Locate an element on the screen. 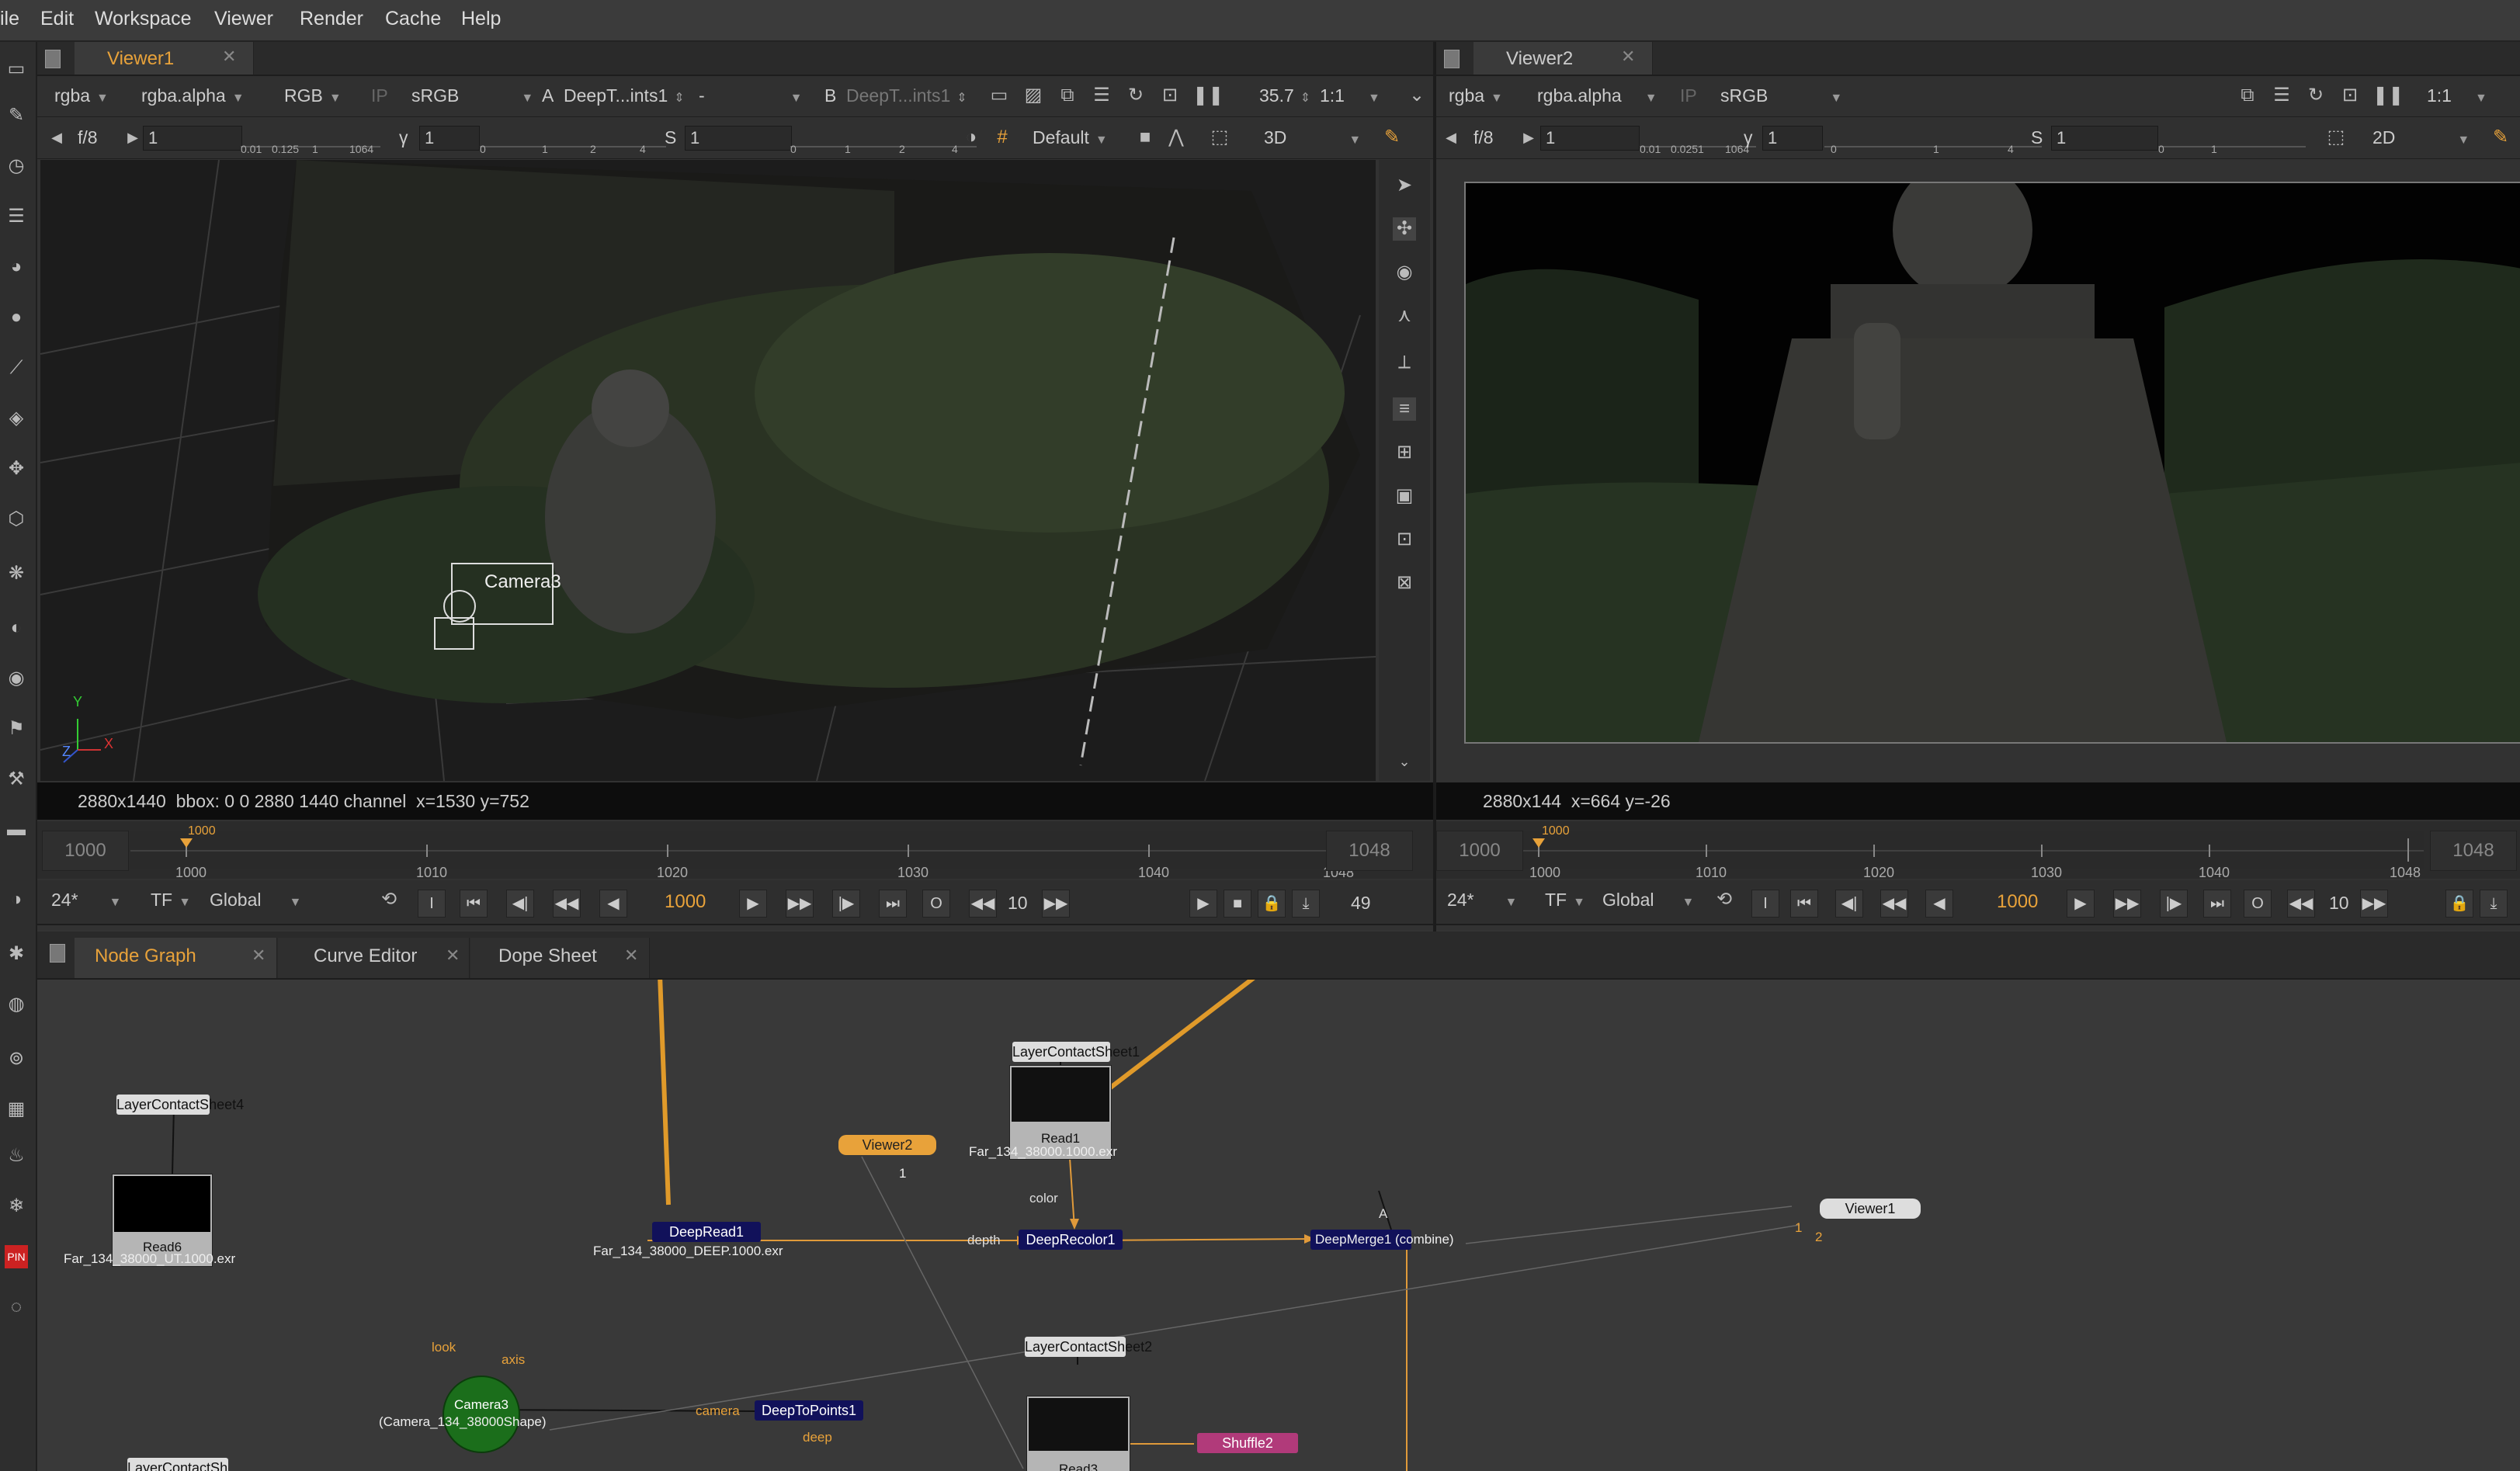 This screenshot has height=1471, width=2520. menu-file: ile is located at coordinates (9, 19).